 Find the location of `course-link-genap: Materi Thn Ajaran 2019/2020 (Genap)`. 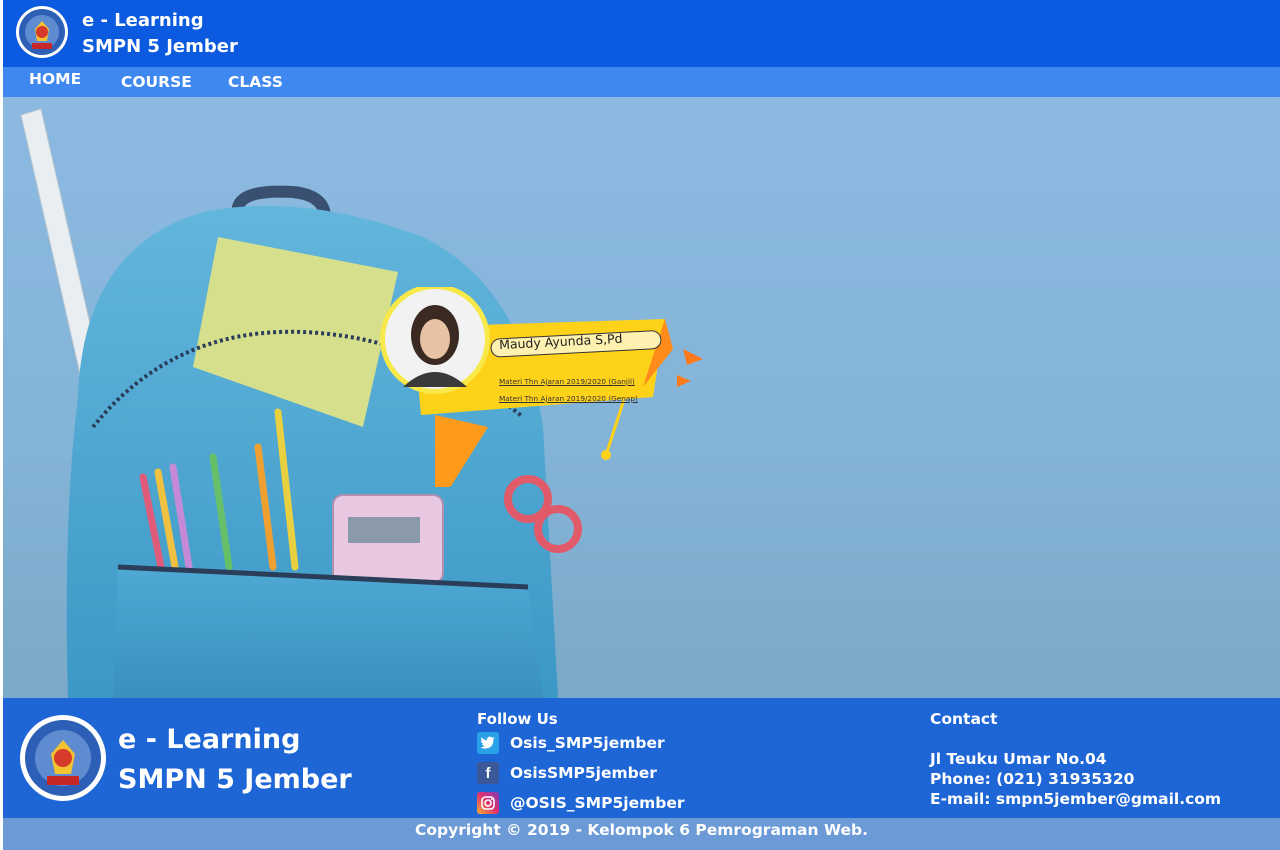

course-link-genap: Materi Thn Ajaran 2019/2020 (Genap) is located at coordinates (568, 398).